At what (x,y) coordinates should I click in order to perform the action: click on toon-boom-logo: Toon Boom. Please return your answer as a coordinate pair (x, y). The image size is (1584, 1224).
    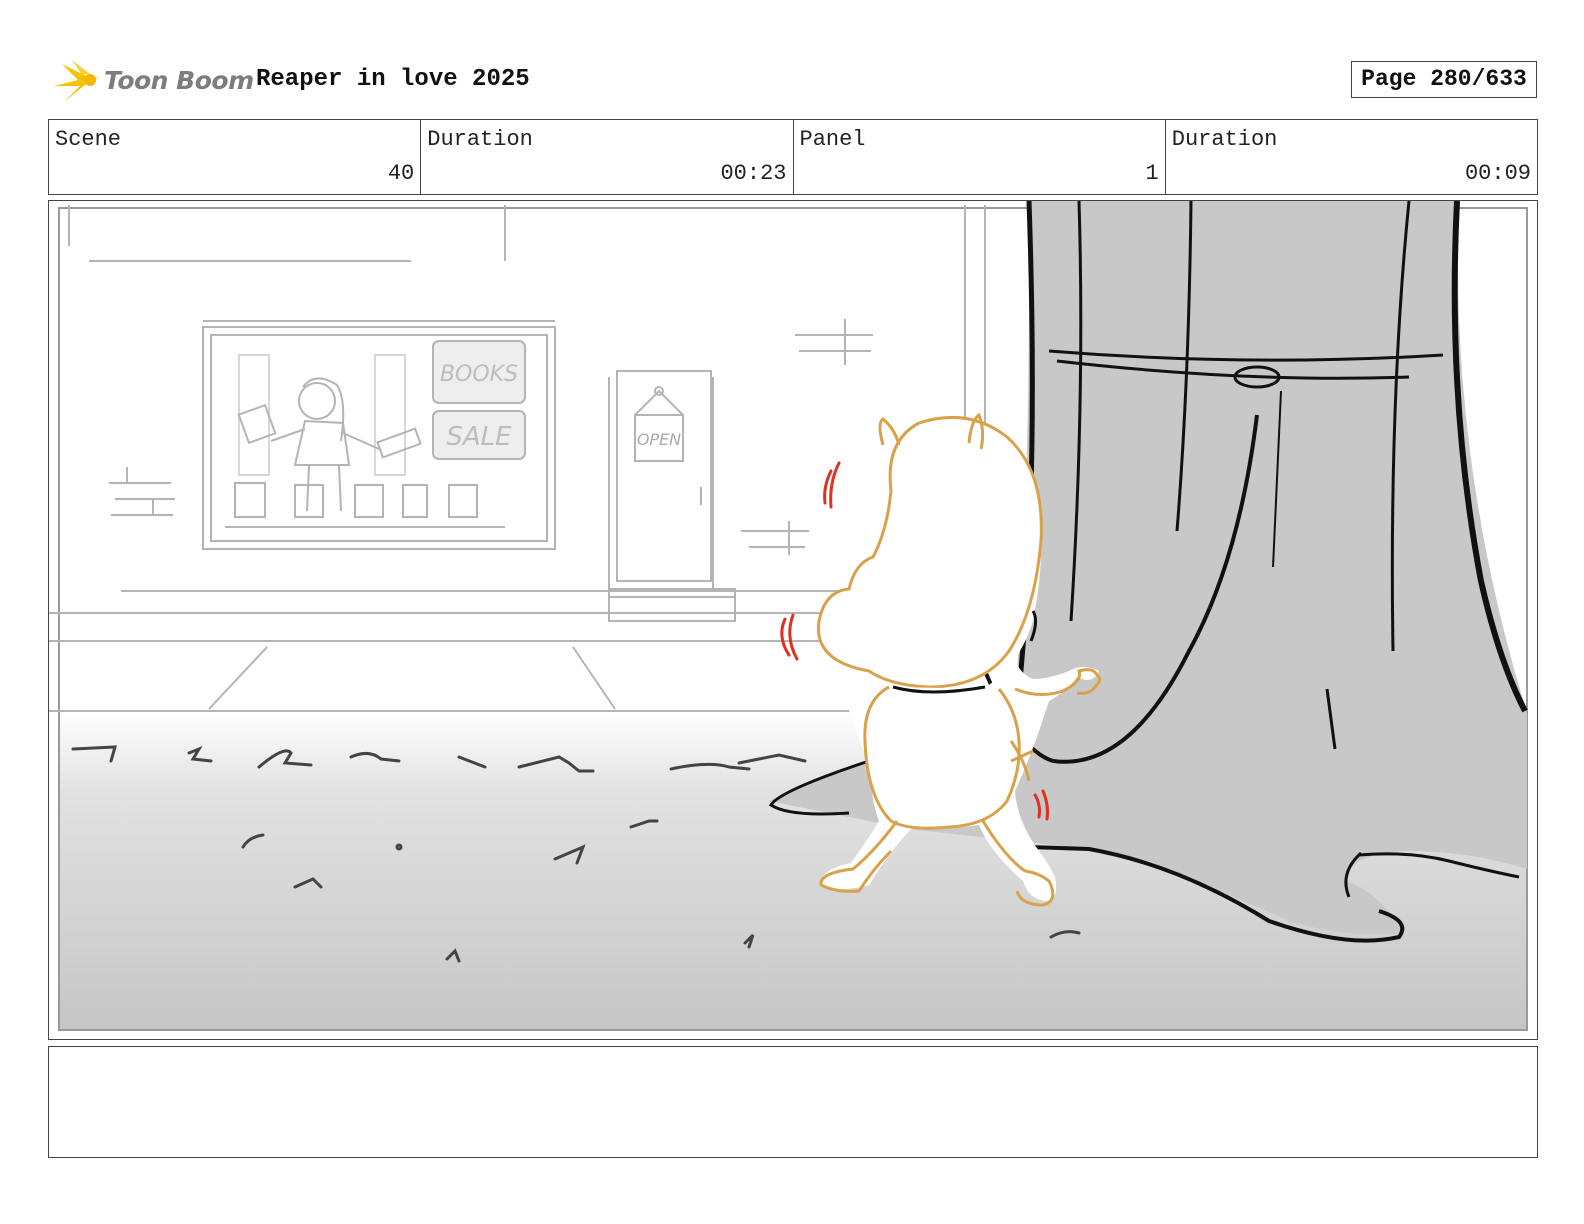
    Looking at the image, I should click on (153, 81).